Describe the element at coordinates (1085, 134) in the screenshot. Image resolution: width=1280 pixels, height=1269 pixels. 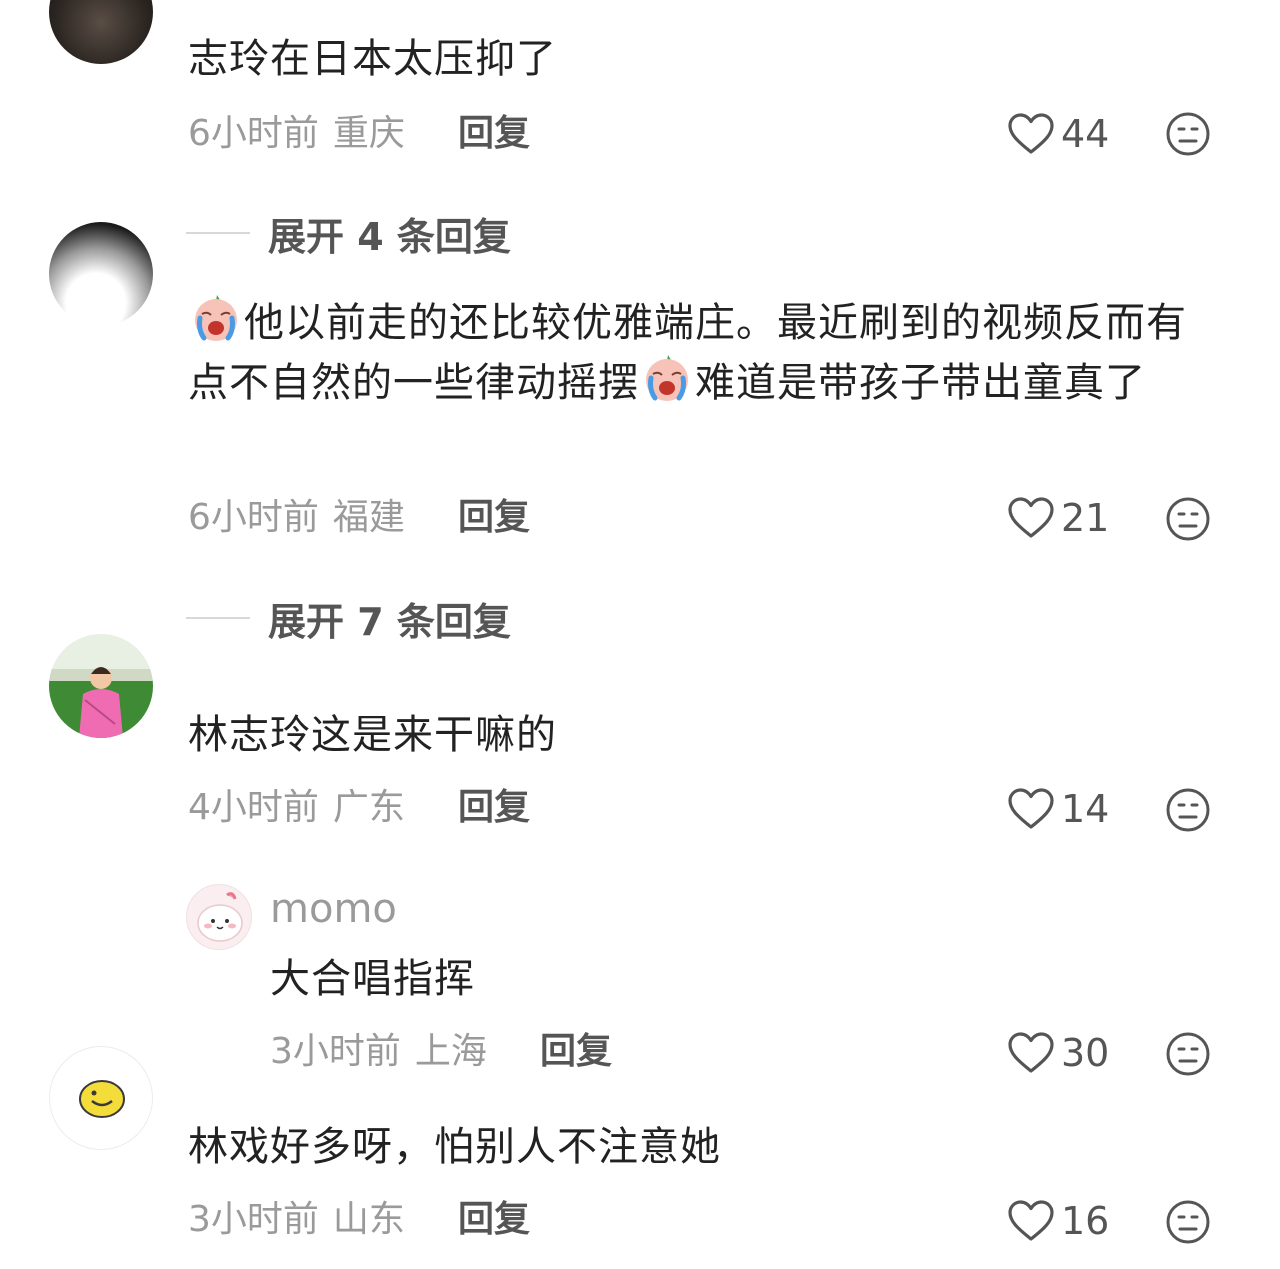
I see `like-count: 44` at that location.